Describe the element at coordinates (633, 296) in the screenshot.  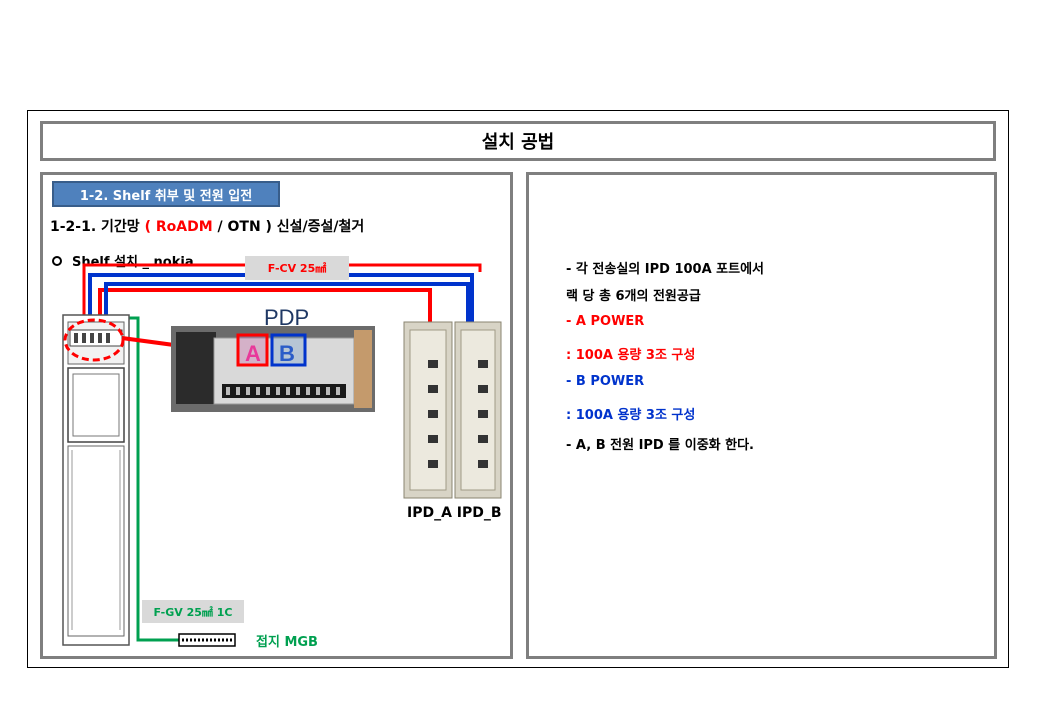
I see `description-line-2: 랙 당 총 6개의 전원공급` at that location.